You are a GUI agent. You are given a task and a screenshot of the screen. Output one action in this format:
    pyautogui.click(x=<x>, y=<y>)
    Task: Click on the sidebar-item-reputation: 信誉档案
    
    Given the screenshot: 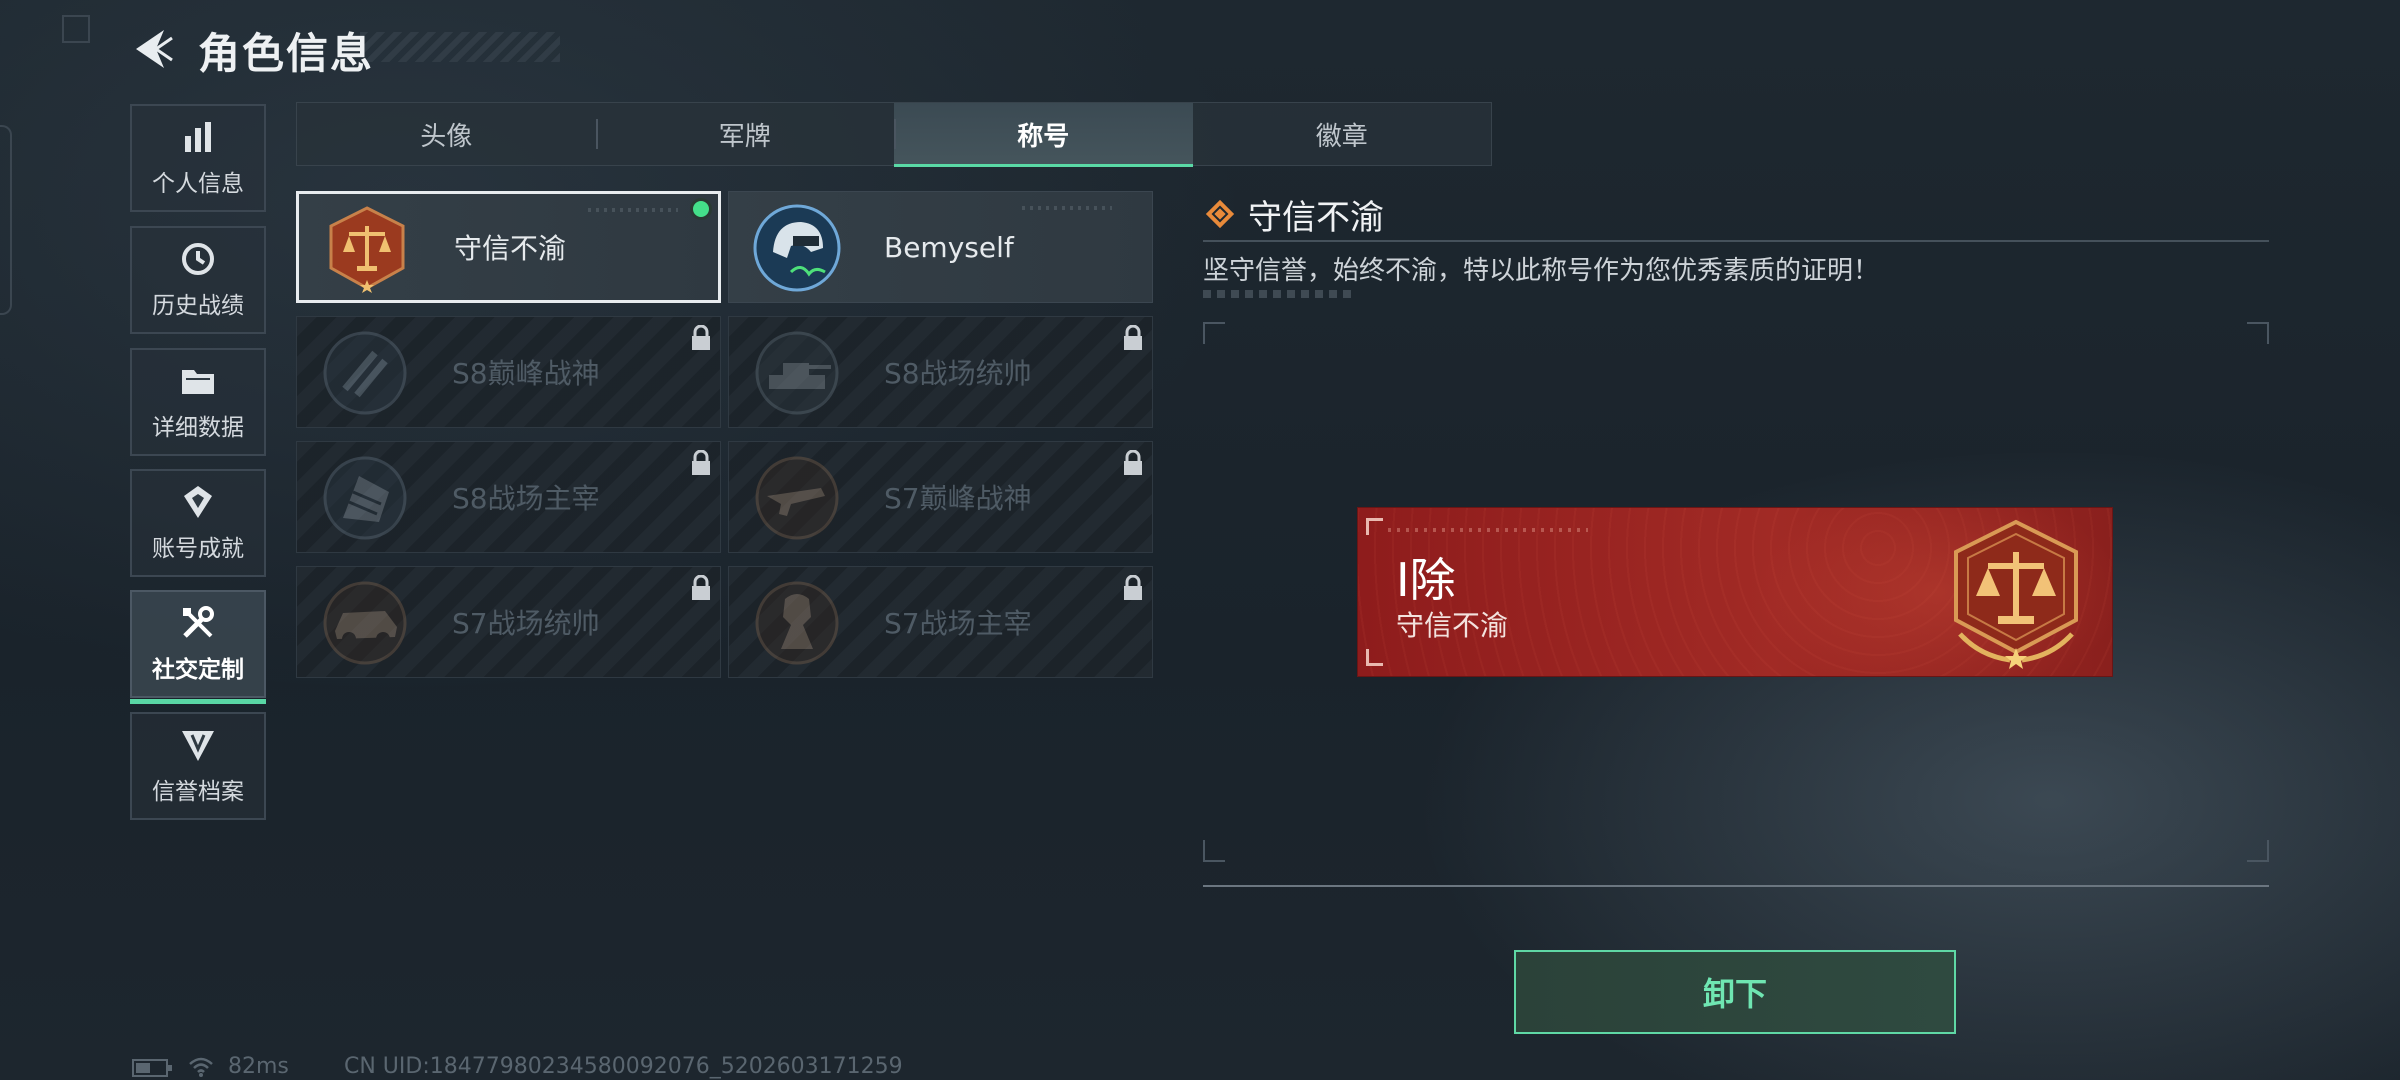 What is the action you would take?
    pyautogui.click(x=198, y=766)
    